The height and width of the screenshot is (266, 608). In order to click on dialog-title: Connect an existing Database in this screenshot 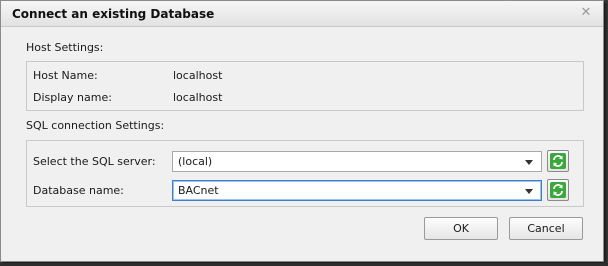, I will do `click(113, 14)`.